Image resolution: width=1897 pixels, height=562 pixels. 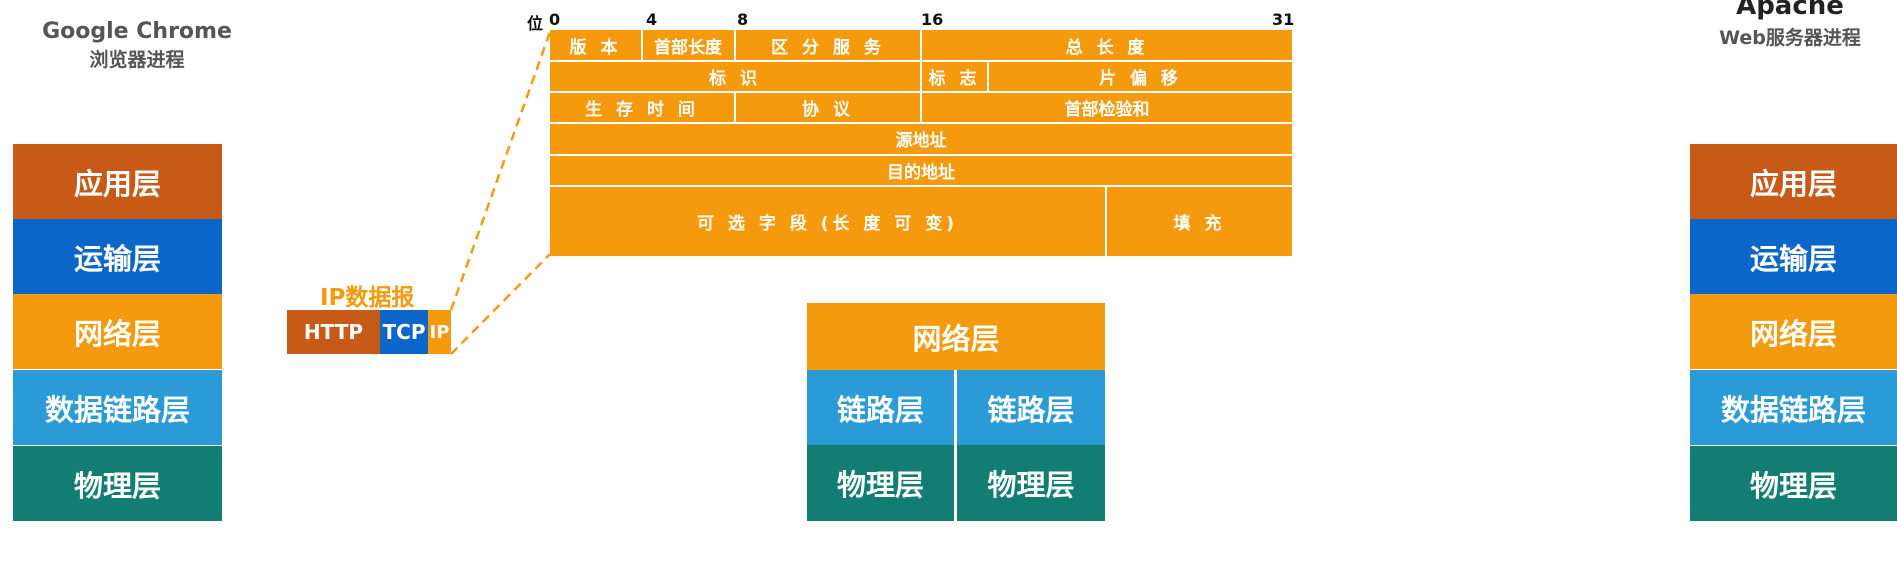 I want to click on router-layer-link-left: 链路层, so click(x=880, y=407).